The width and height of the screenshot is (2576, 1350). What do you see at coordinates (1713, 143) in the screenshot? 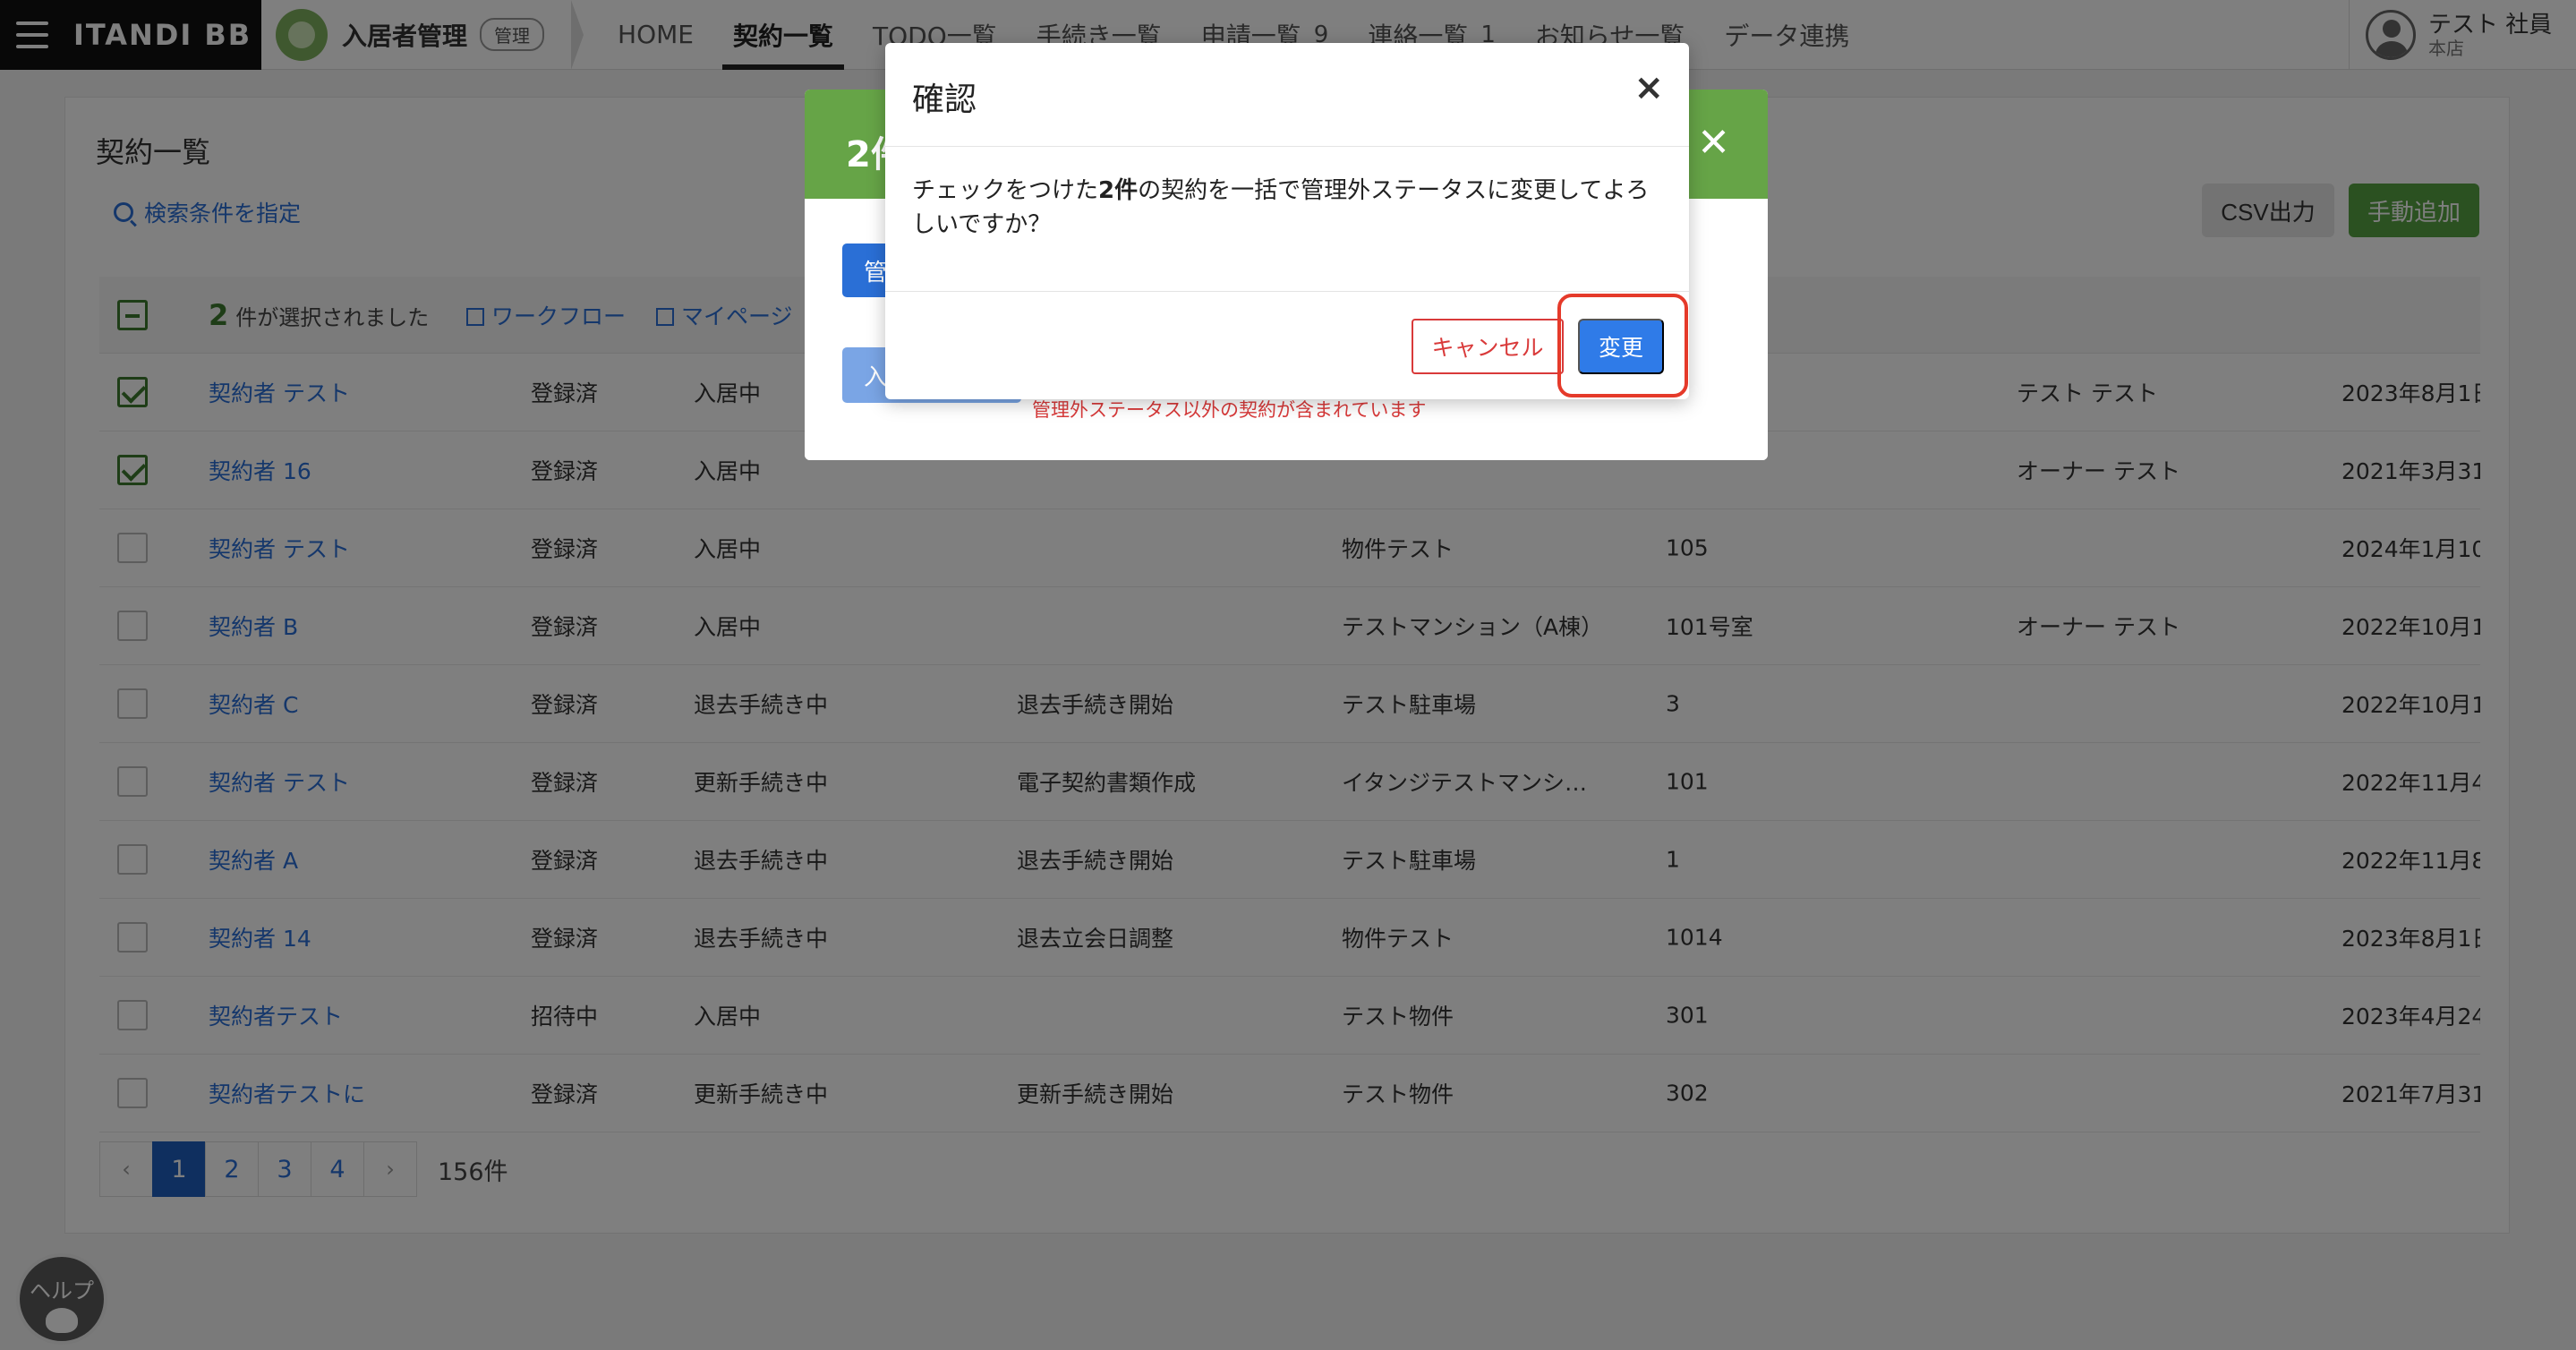
I see `close-icon: ✕` at bounding box center [1713, 143].